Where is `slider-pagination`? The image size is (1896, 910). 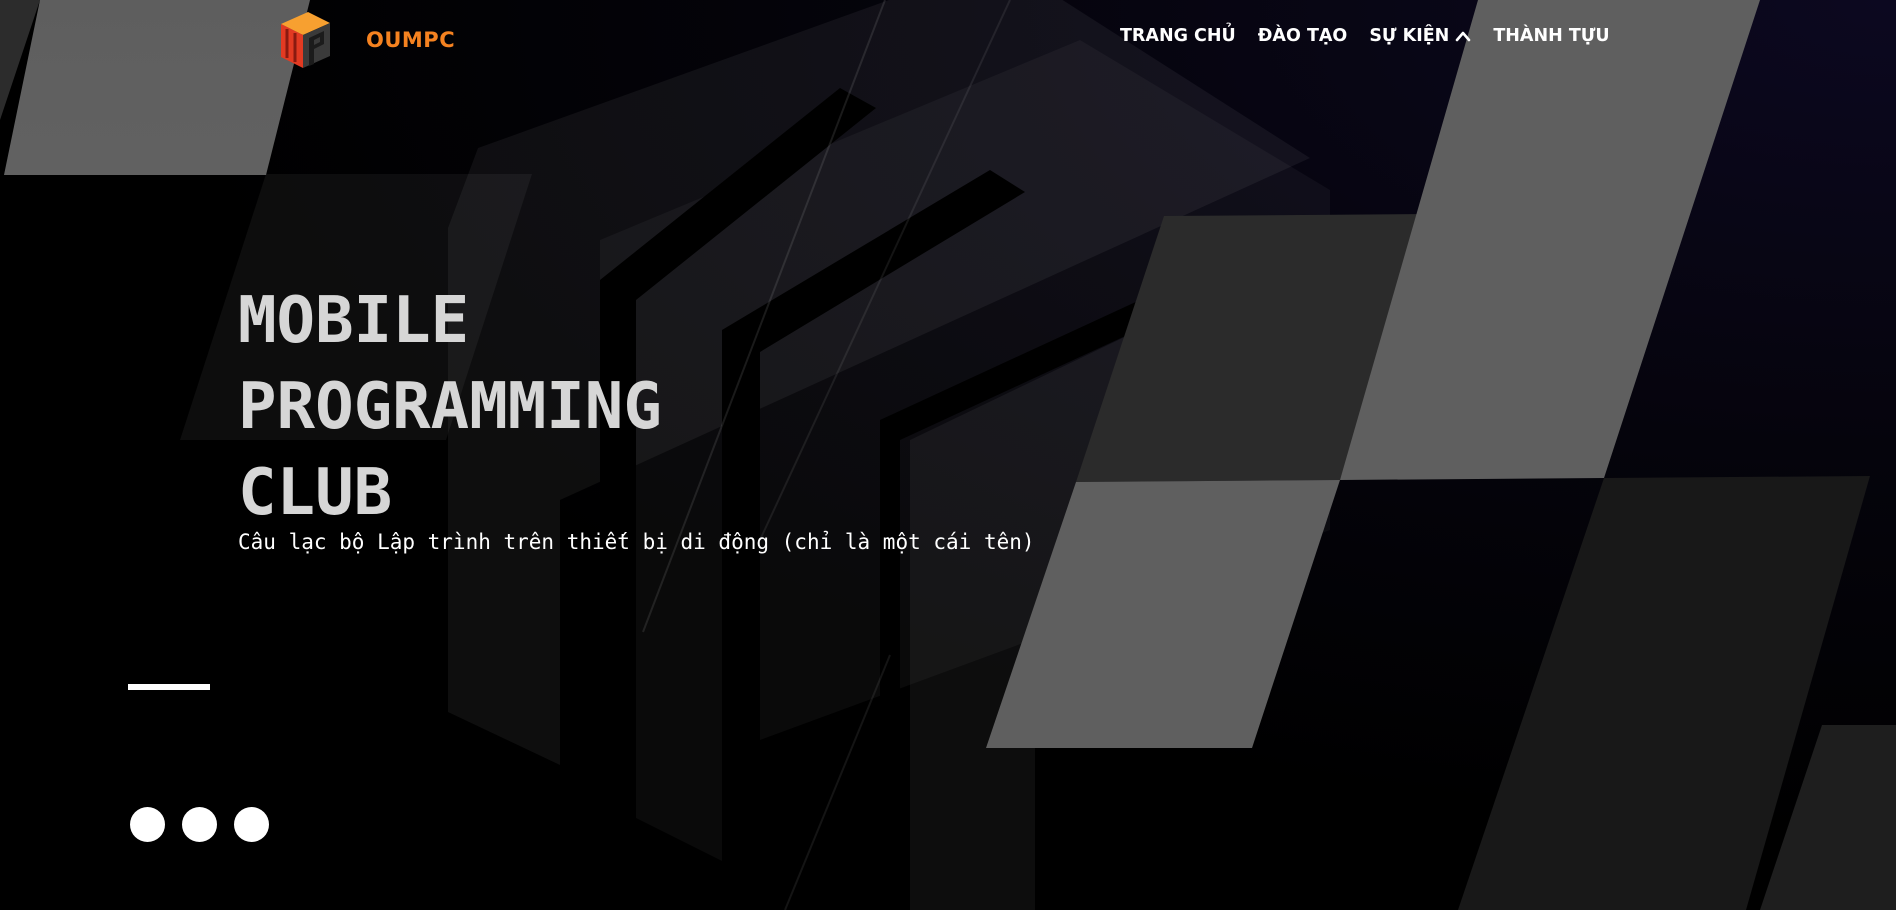
slider-pagination is located at coordinates (199, 824).